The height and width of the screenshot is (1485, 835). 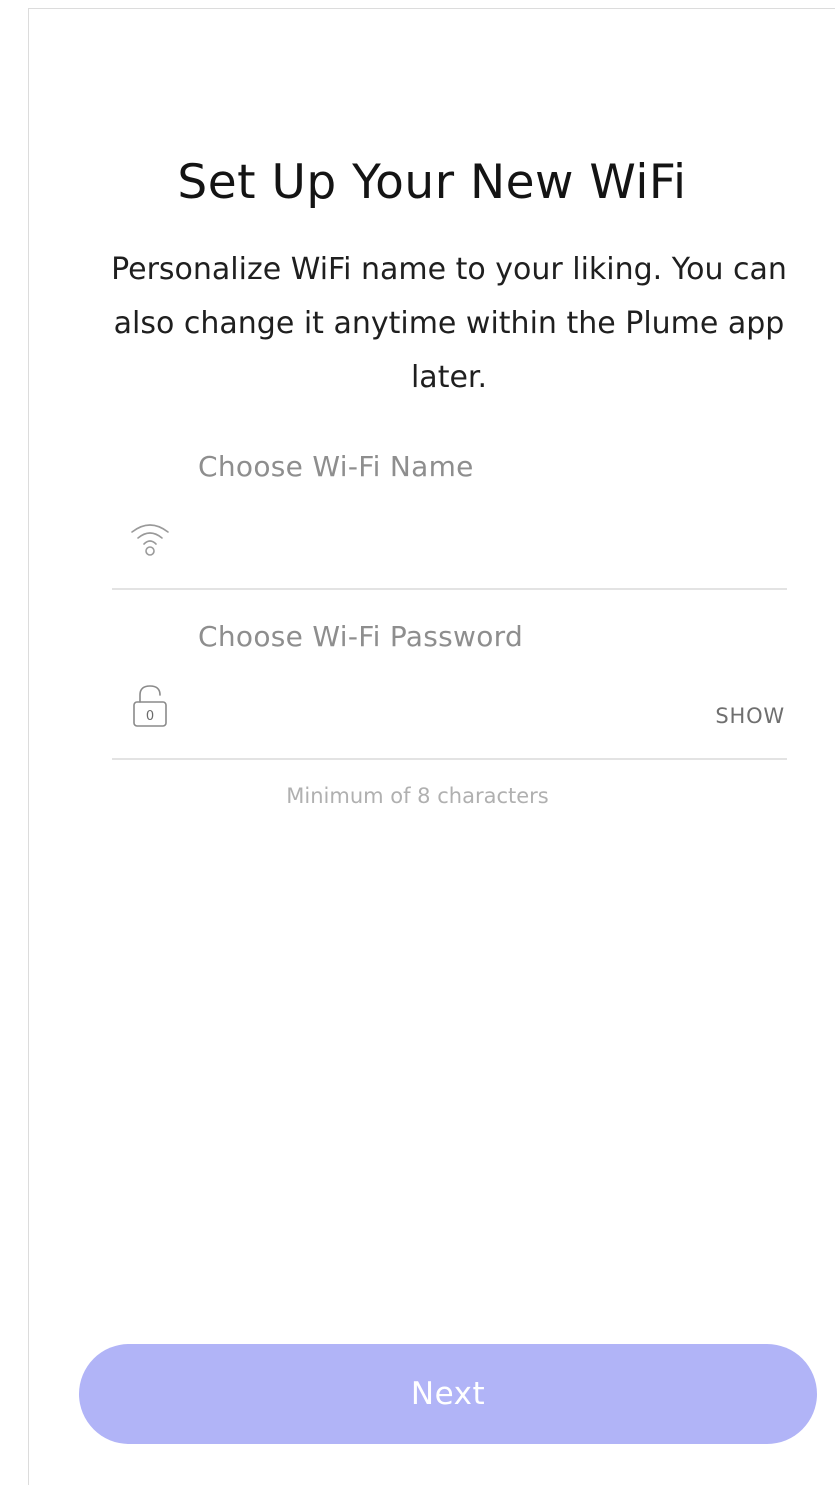 What do you see at coordinates (150, 716) in the screenshot?
I see `lock-digit: 0` at bounding box center [150, 716].